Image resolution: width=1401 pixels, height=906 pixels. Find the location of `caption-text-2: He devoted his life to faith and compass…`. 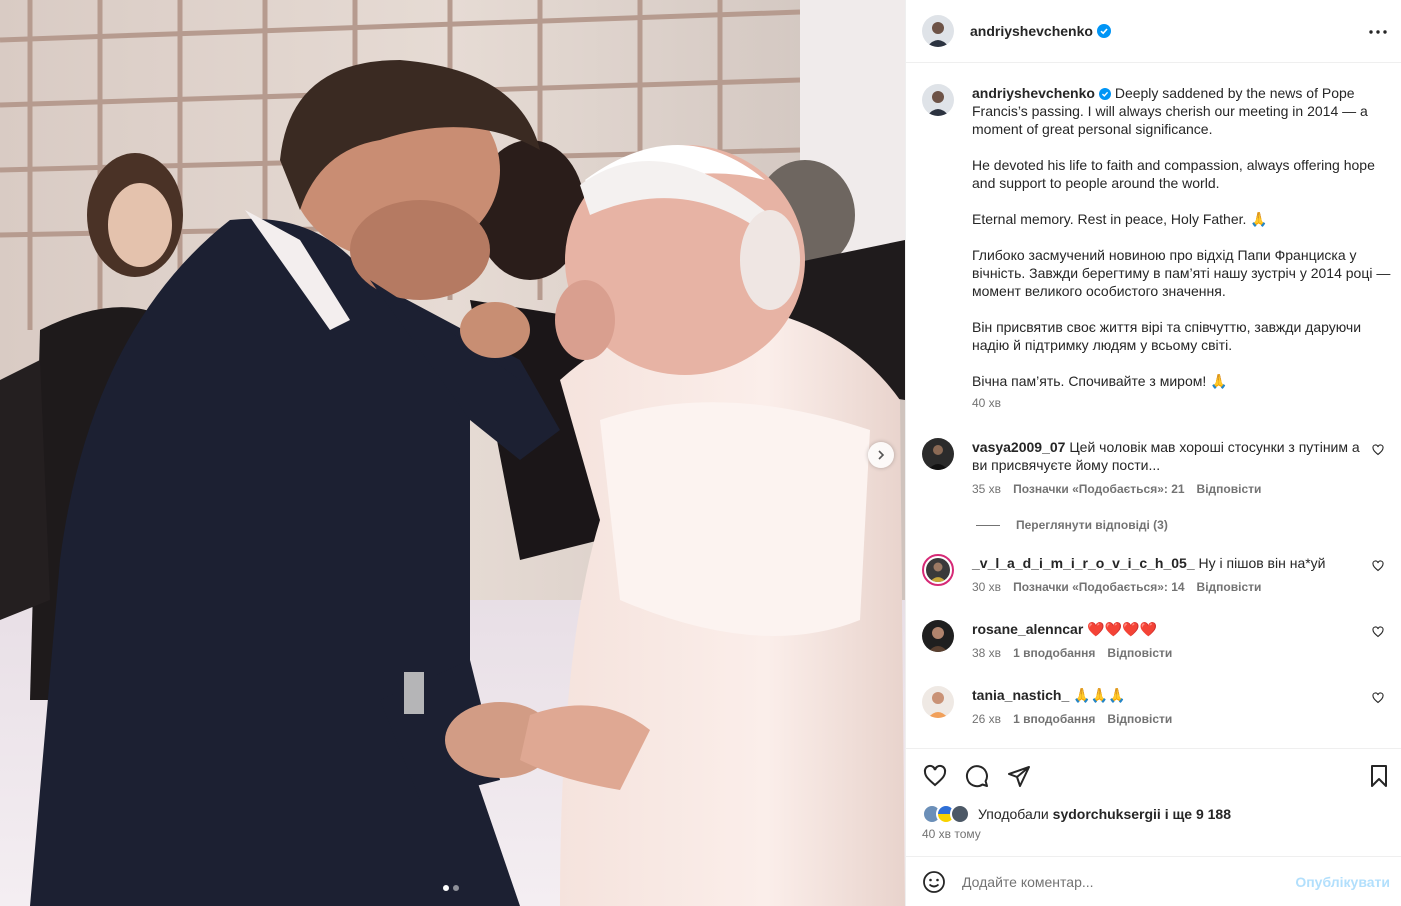

caption-text-2: He devoted his life to faith and compass… is located at coordinates (1175, 174).